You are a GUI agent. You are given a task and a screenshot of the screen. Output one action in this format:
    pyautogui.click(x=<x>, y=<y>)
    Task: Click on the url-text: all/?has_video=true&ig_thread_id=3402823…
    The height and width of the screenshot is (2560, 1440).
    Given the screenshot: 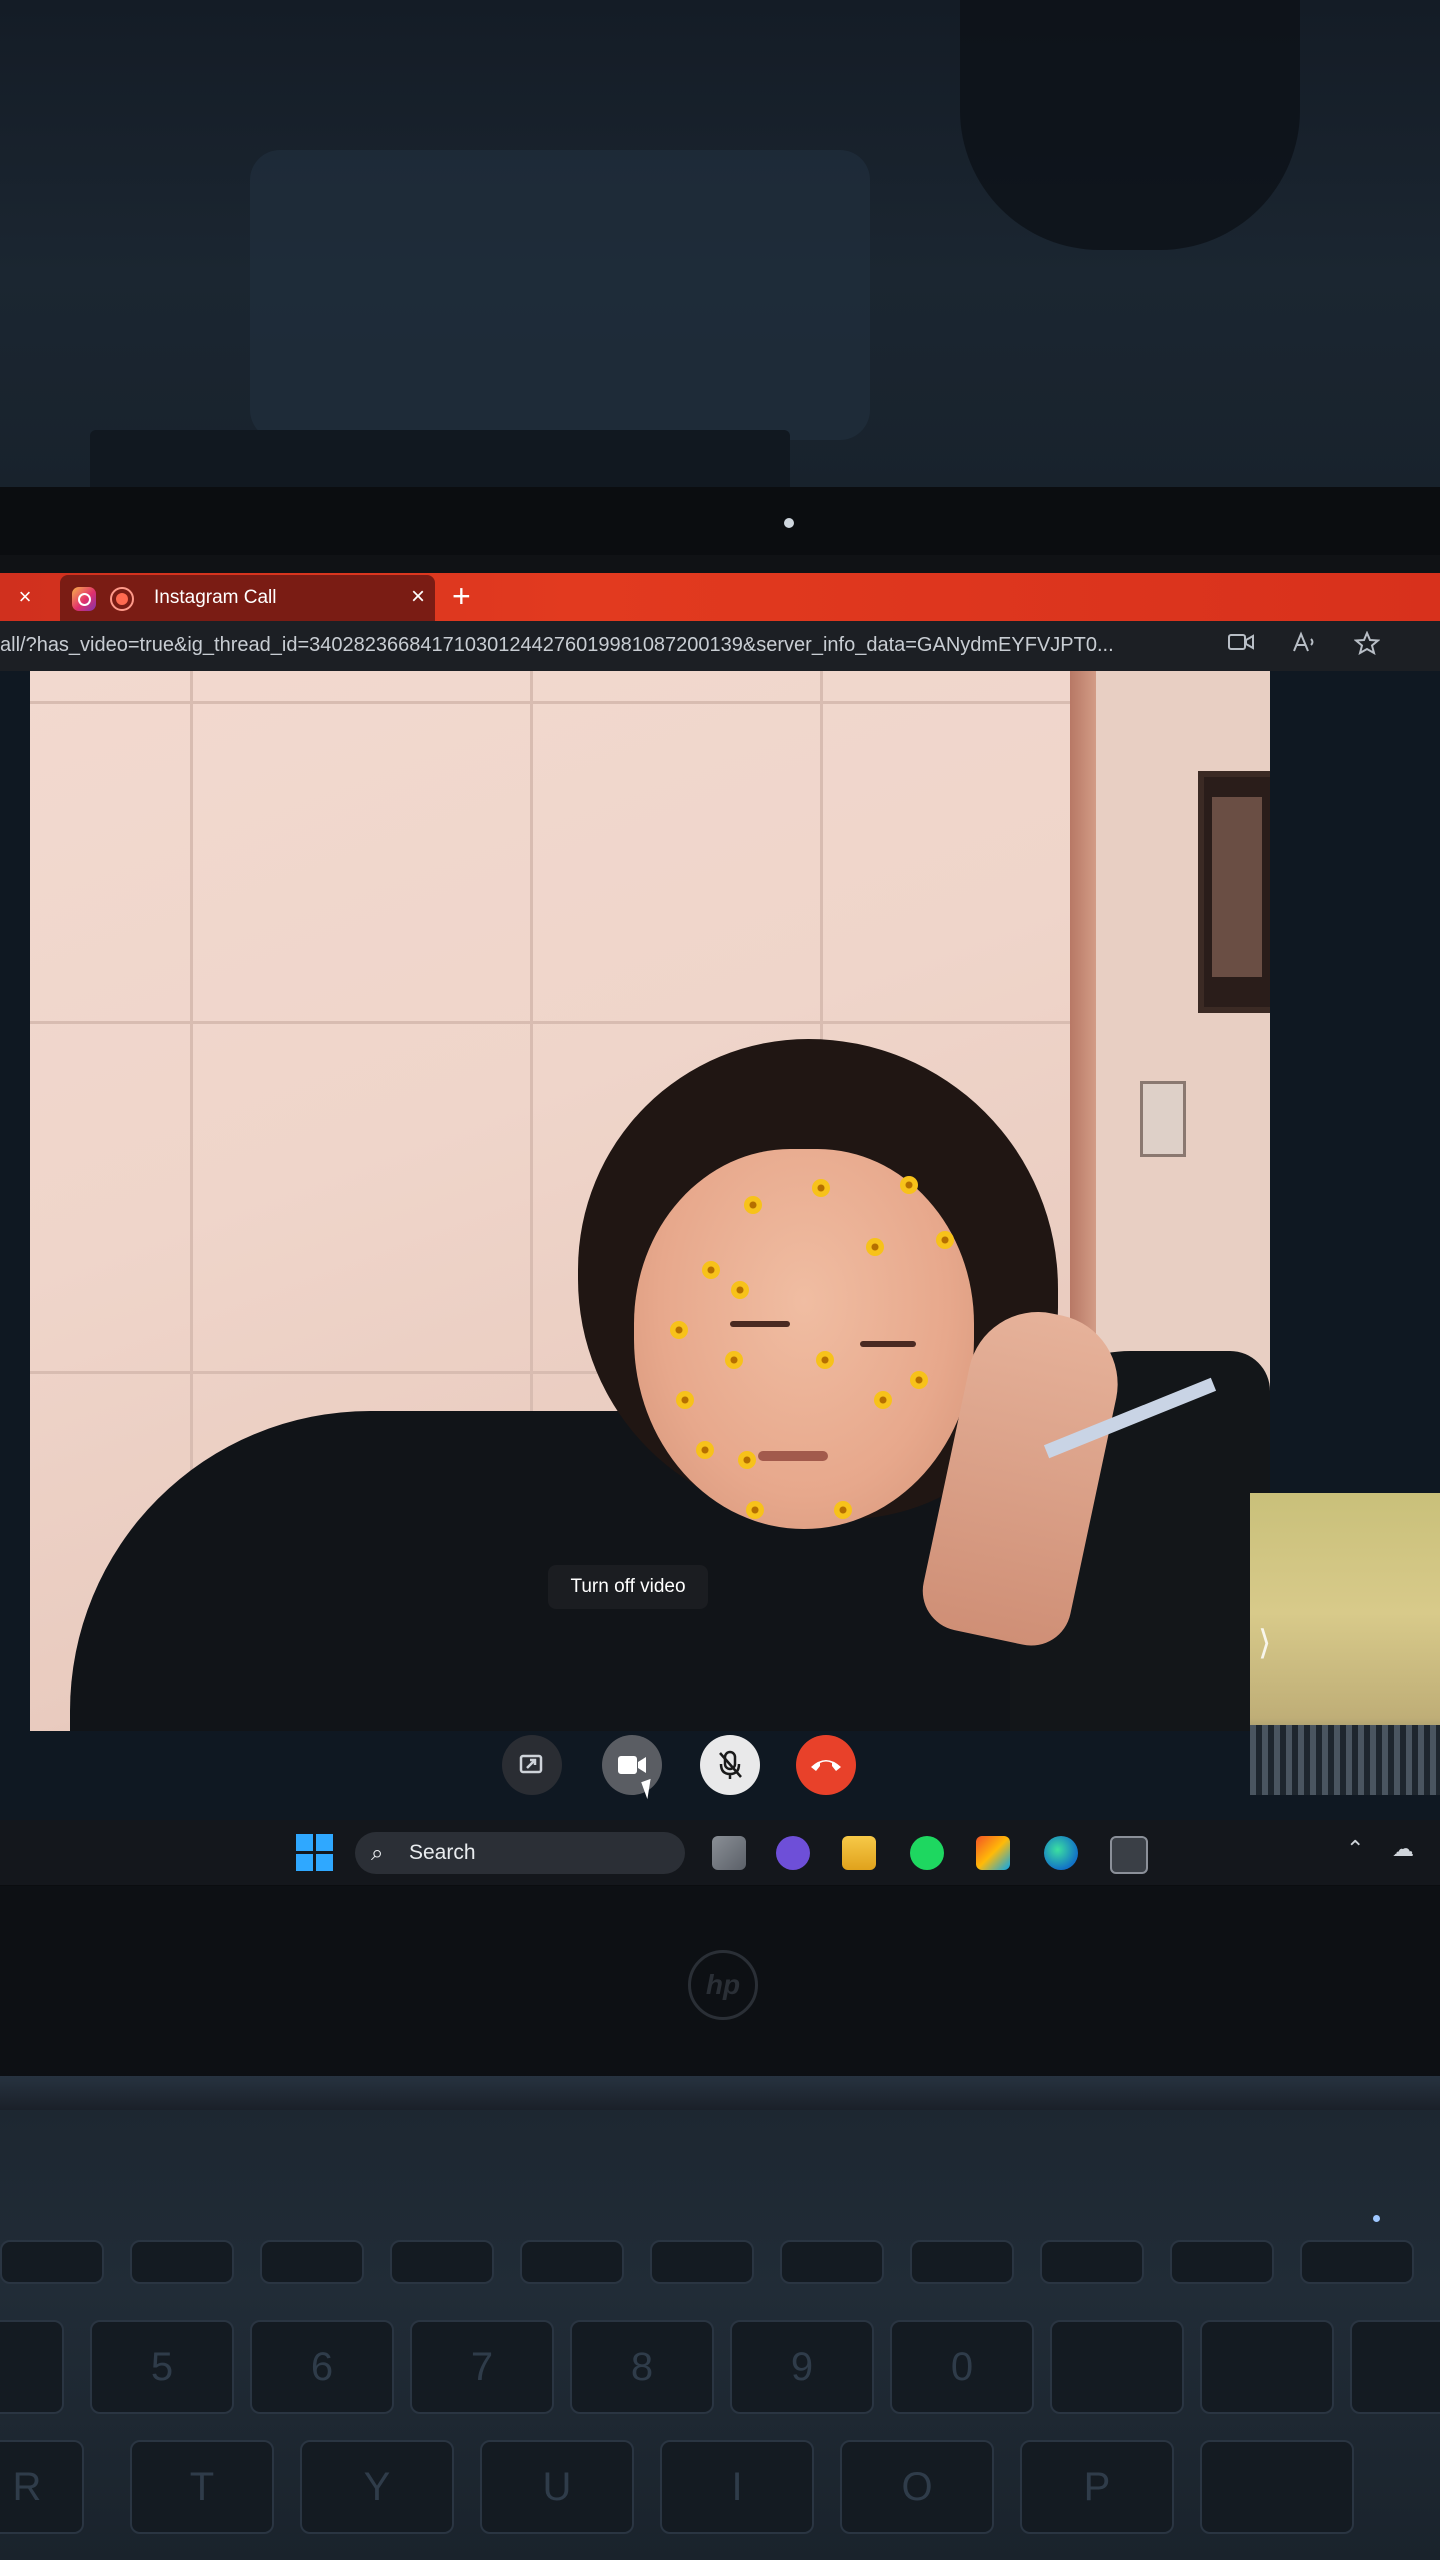 What is the action you would take?
    pyautogui.click(x=605, y=645)
    